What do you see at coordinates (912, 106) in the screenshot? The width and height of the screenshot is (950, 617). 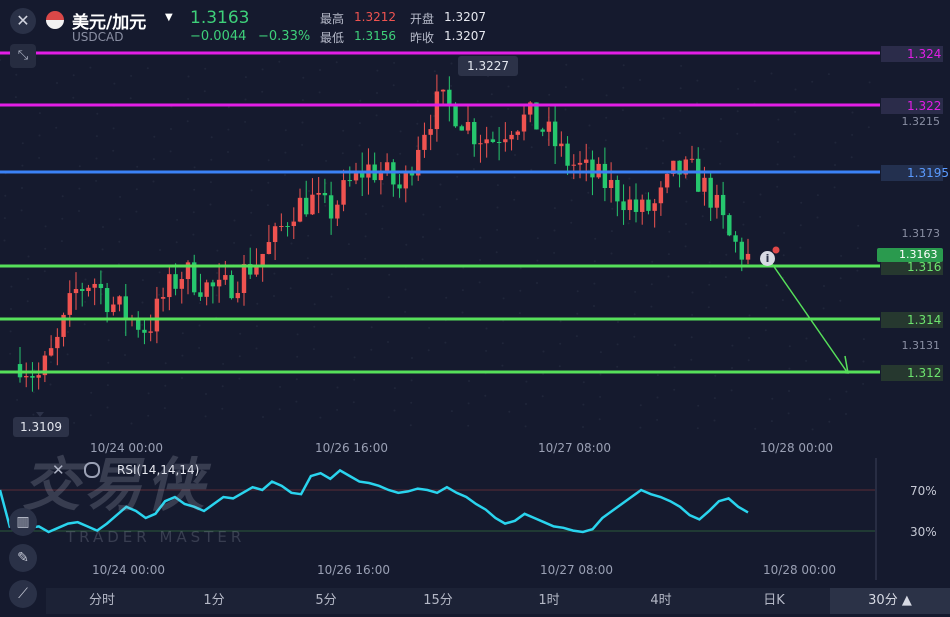 I see `level-tag-1322: 1.322` at bounding box center [912, 106].